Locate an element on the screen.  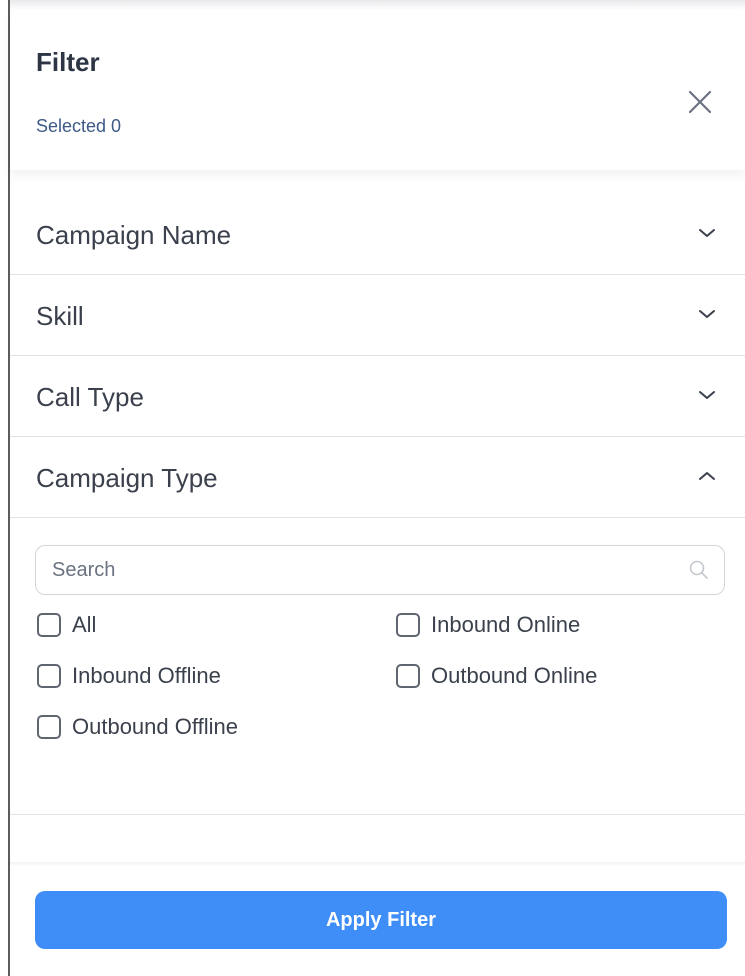
section-label: Skill is located at coordinates (60, 316).